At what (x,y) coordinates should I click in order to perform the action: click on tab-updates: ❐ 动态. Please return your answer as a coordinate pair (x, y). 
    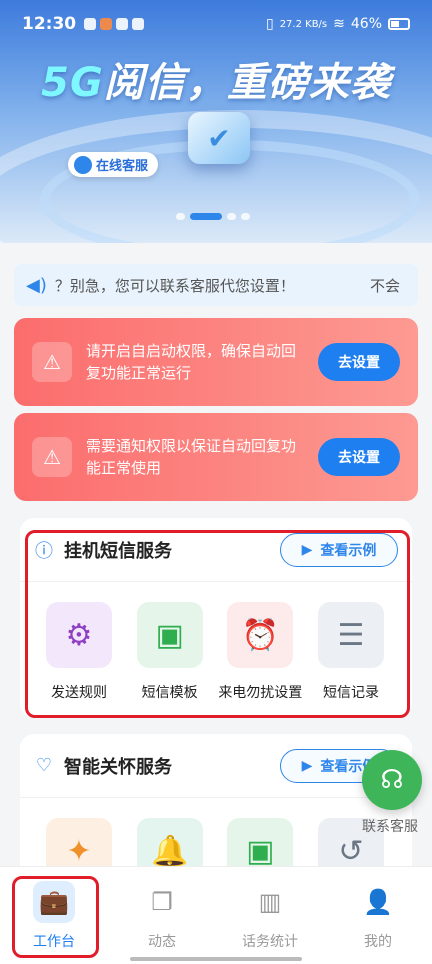
    Looking at the image, I should click on (162, 915).